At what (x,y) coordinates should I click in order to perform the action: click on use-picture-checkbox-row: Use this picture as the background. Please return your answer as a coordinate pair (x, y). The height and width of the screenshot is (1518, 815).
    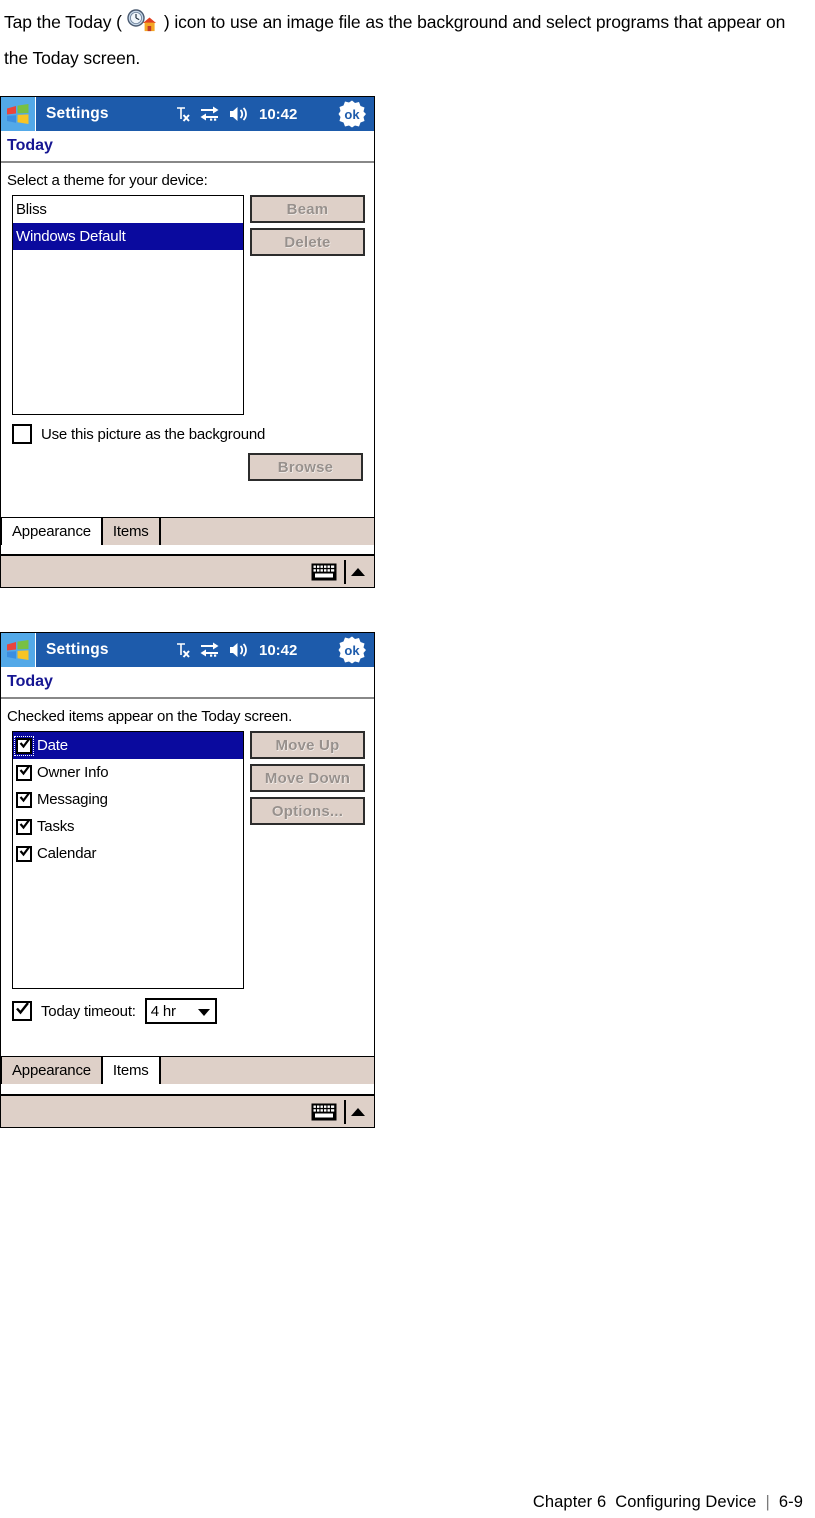
    Looking at the image, I should click on (193, 434).